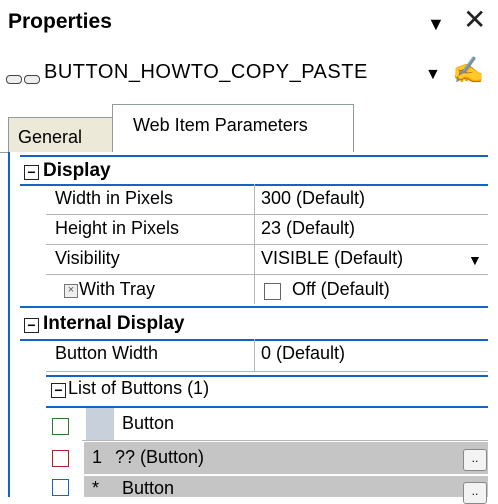  What do you see at coordinates (71, 291) in the screenshot?
I see `tray-toggle-icon: ×` at bounding box center [71, 291].